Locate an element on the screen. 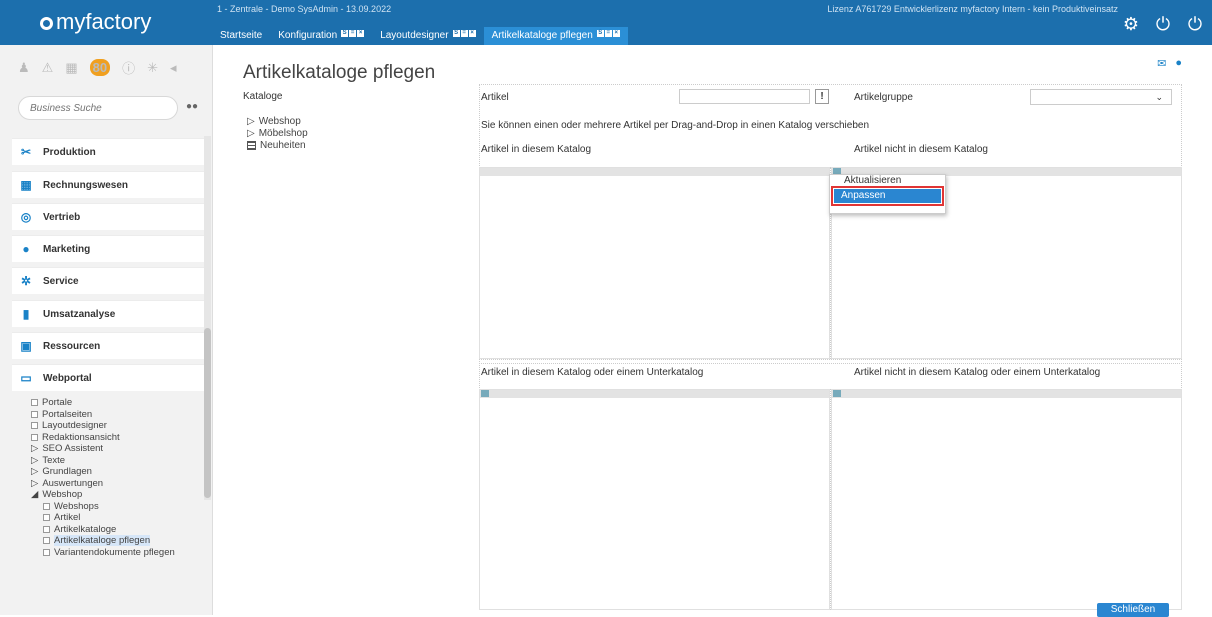 Image resolution: width=1212 pixels, height=617 pixels. tree-label: SEO Assistent is located at coordinates (73, 449).